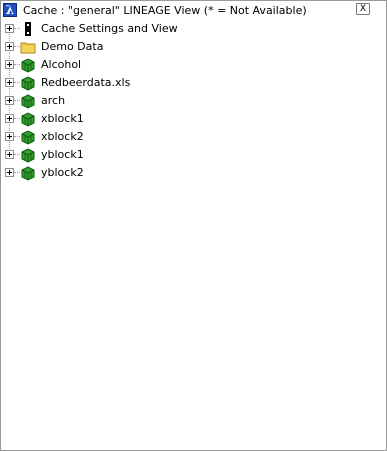 The image size is (387, 451). Describe the element at coordinates (363, 9) in the screenshot. I see `close-button: X` at that location.